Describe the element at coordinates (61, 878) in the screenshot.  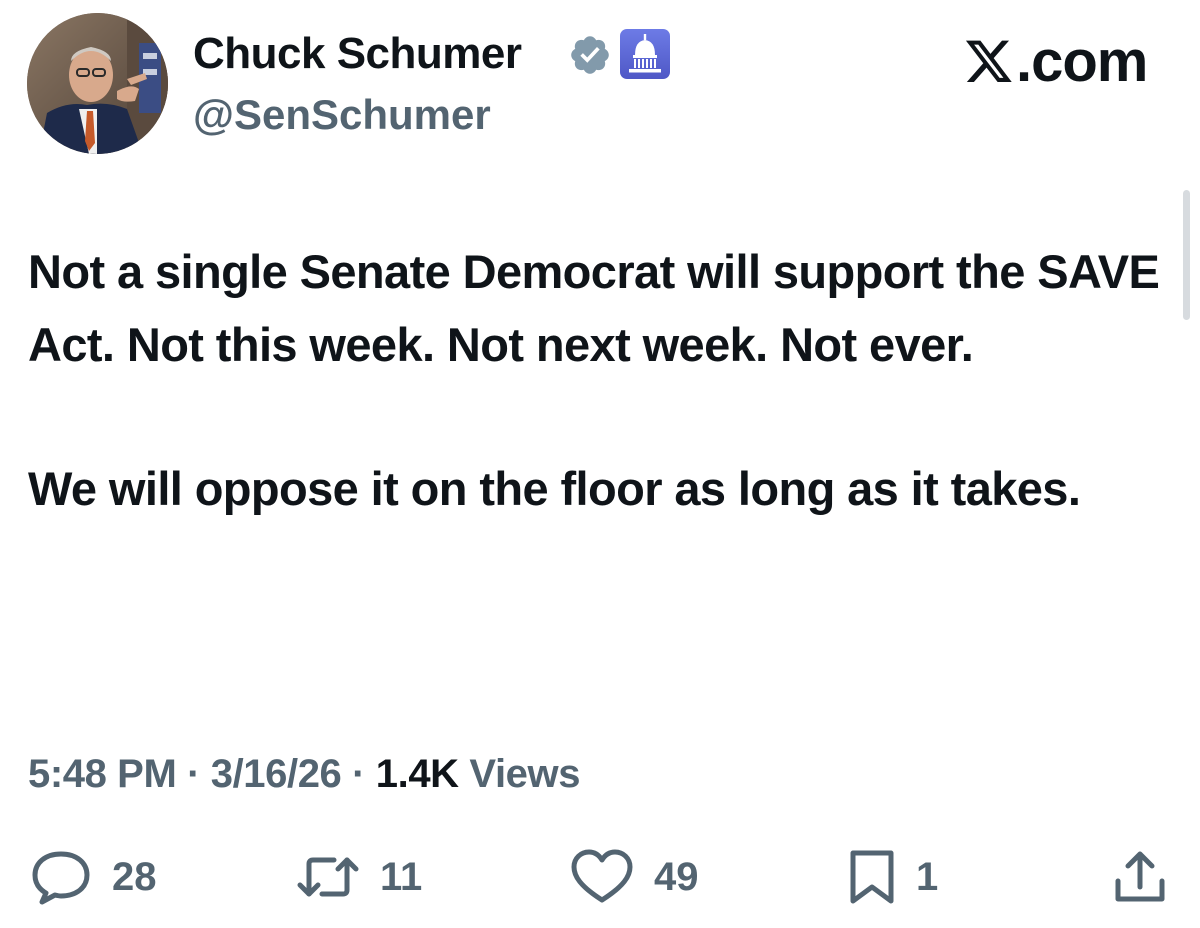
I see `reply-icon` at that location.